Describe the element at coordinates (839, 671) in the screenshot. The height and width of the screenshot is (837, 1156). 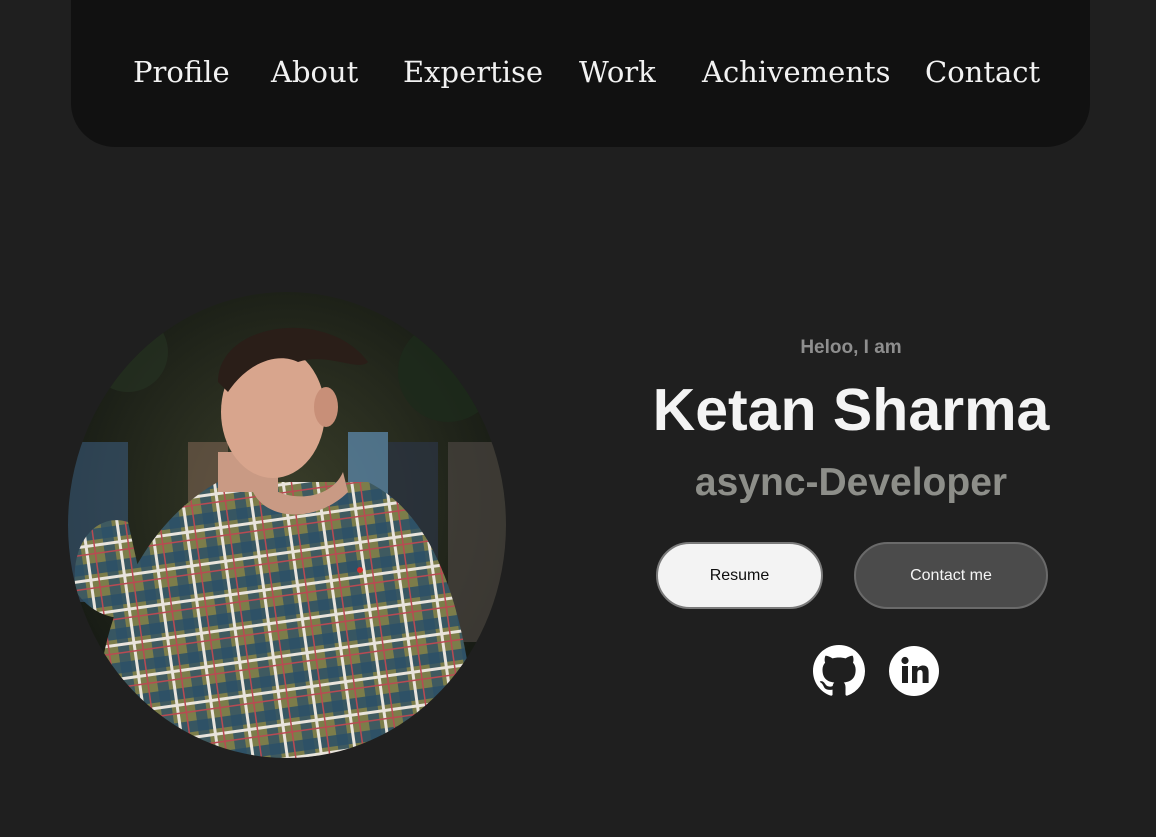
I see `github-icon` at that location.